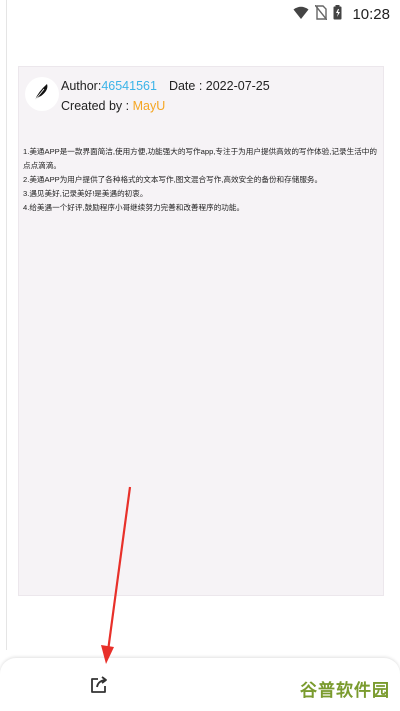  I want to click on no-sim-icon, so click(321, 13).